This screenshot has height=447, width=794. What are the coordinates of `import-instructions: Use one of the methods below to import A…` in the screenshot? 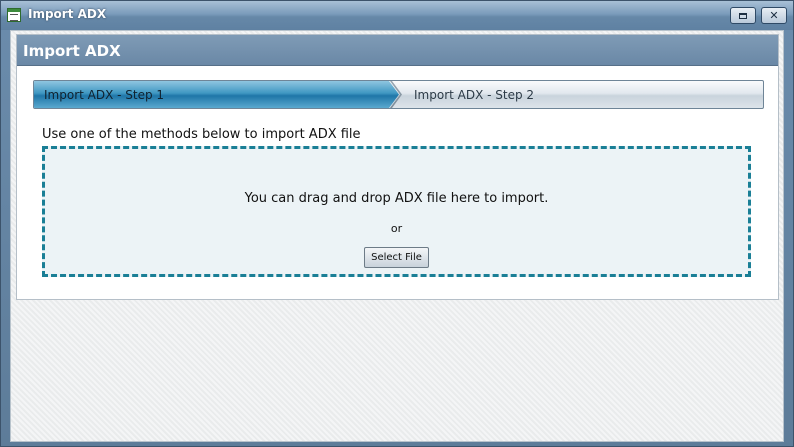 It's located at (201, 134).